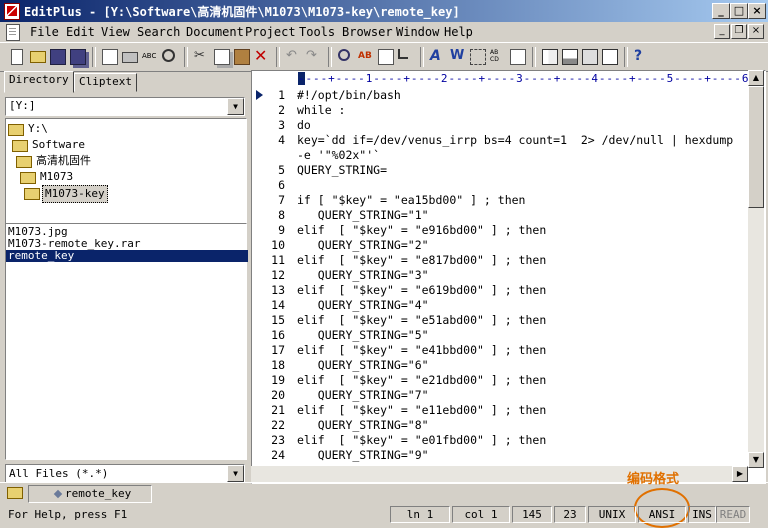 This screenshot has width=768, height=528. What do you see at coordinates (662, 514) in the screenshot?
I see `status-encoding: ANSI` at bounding box center [662, 514].